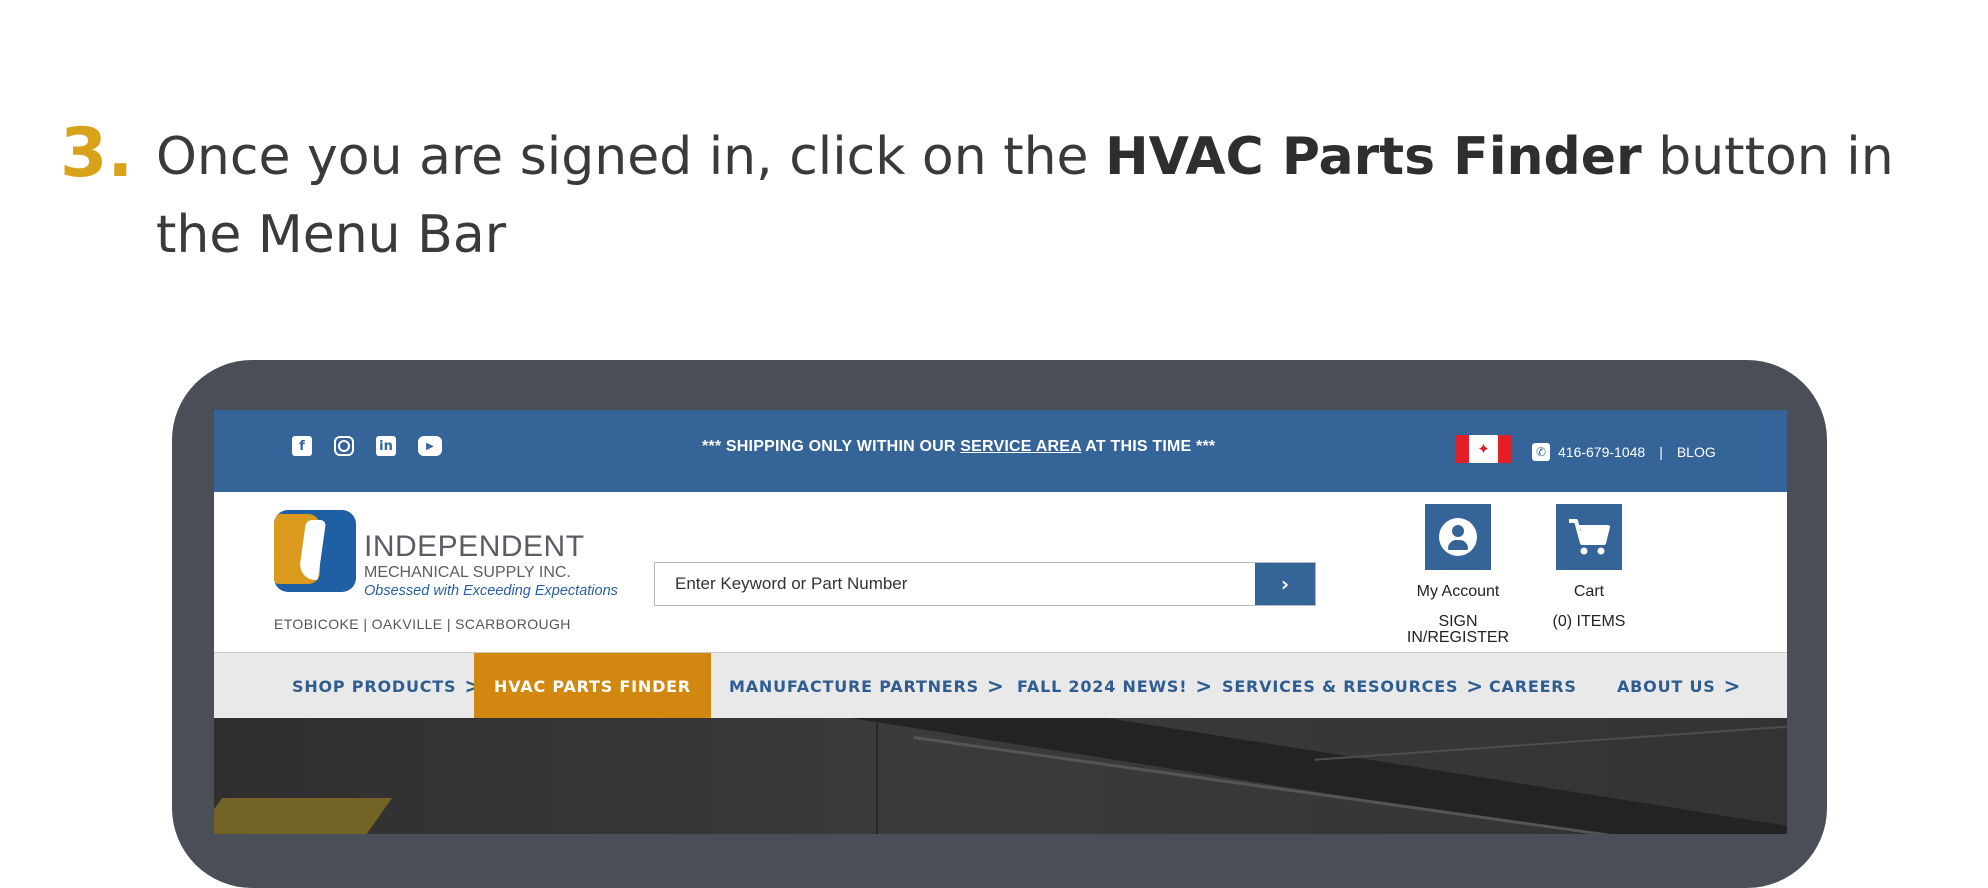 The height and width of the screenshot is (888, 1988). I want to click on nav-label: FALL 2024 NEWS!, so click(1102, 686).